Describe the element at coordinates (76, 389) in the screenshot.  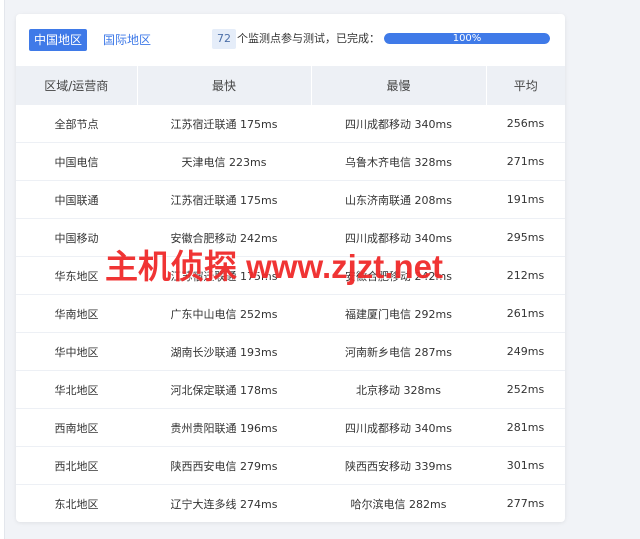
I see `region-cell: 华北地区` at that location.